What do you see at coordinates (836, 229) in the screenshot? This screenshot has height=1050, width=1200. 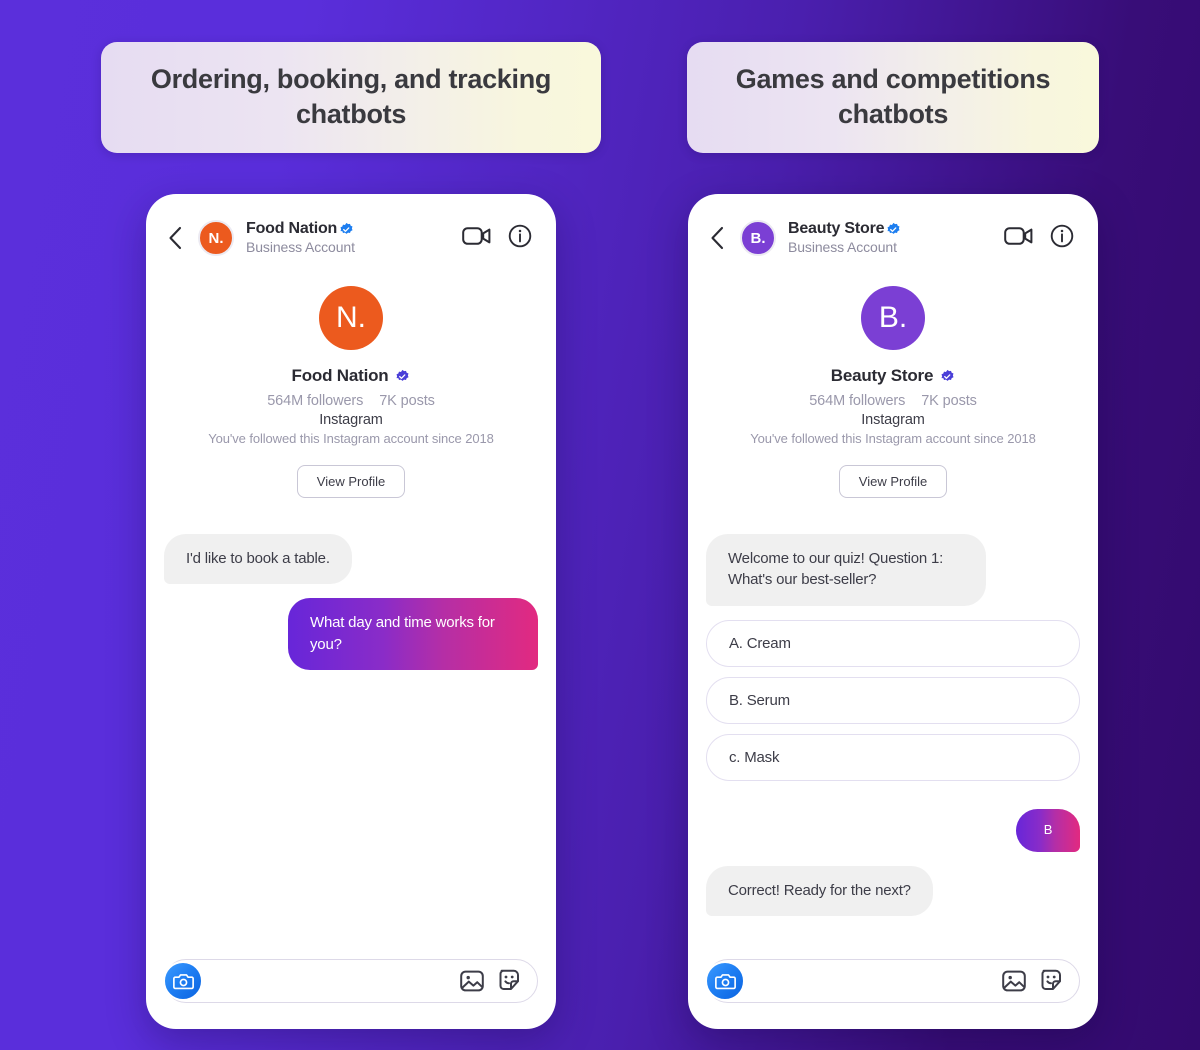 I see `chat-account-name: Beauty Store` at bounding box center [836, 229].